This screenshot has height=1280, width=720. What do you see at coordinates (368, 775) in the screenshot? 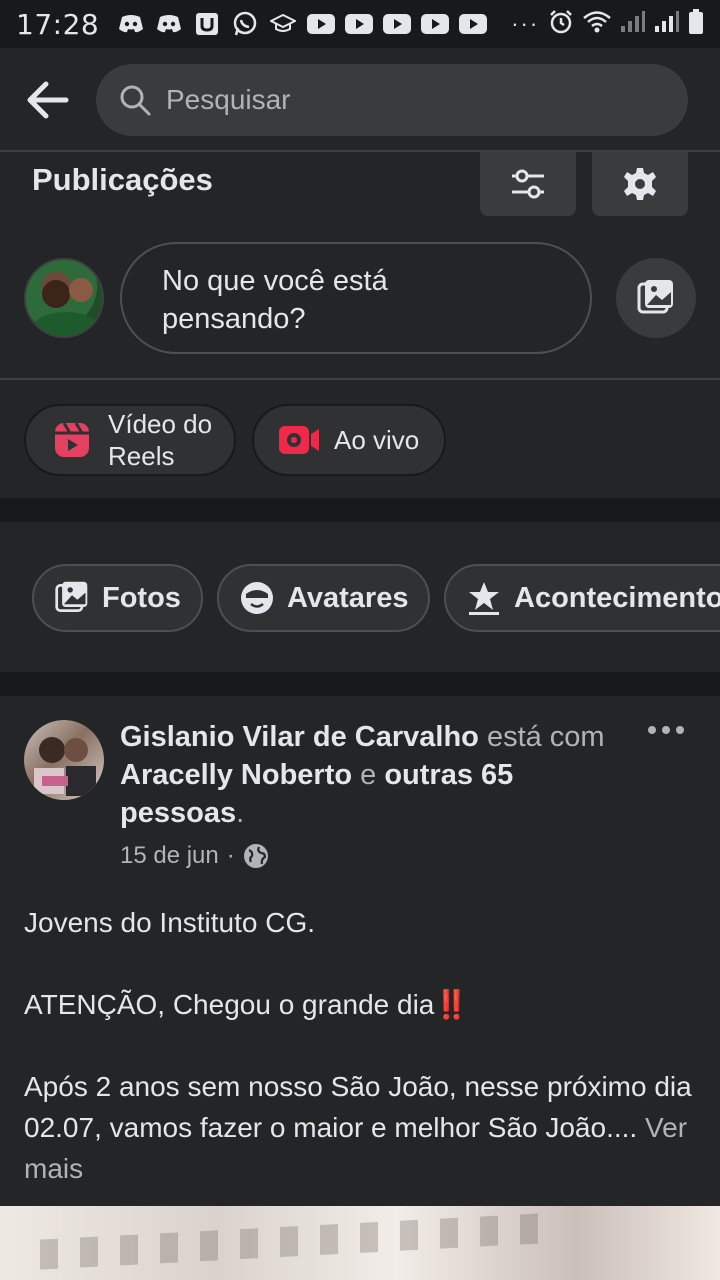
I see `and-text: e` at bounding box center [368, 775].